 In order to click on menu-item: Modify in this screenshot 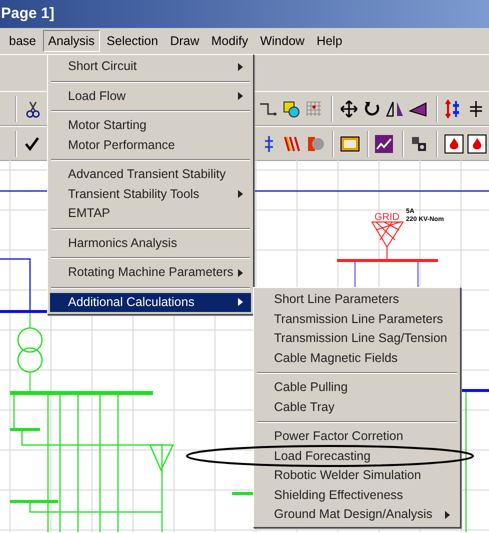, I will do `click(230, 41)`.